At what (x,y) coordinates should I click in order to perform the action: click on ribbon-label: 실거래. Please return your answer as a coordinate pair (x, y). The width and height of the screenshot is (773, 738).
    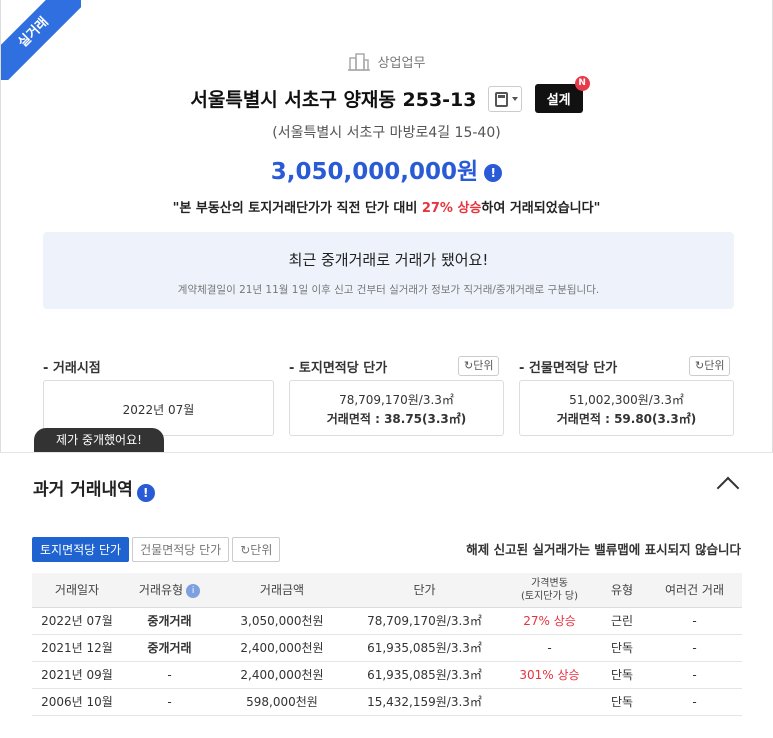
    Looking at the image, I should click on (41, 40).